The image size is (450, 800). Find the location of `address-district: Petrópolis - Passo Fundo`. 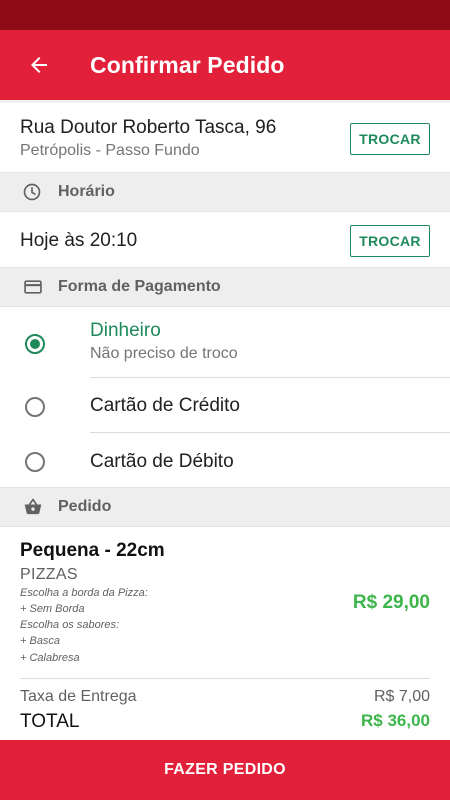

address-district: Petrópolis - Passo Fundo is located at coordinates (110, 150).